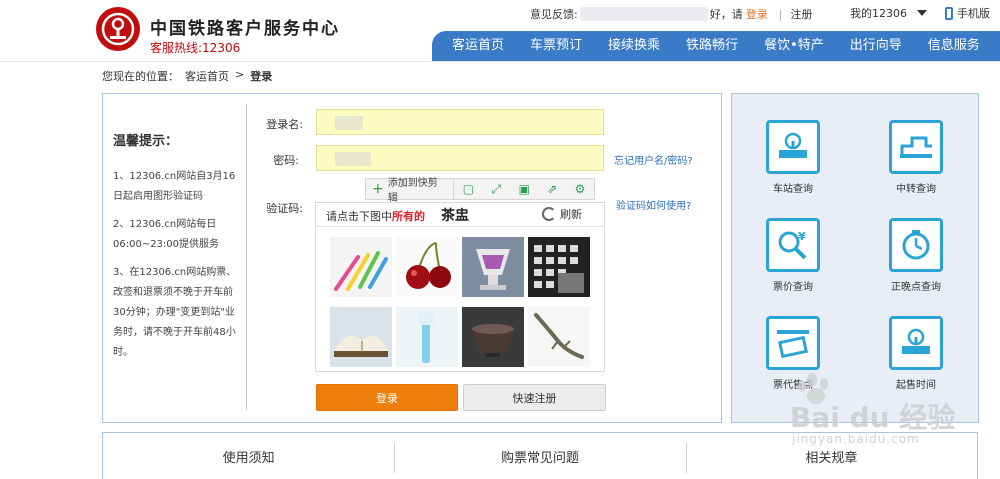 This screenshot has width=1000, height=479. I want to click on main-nav: 客运首页 车票预订 接续换乘 铁路畅行 餐饮•特产 出行向导 信息服务, so click(716, 46).